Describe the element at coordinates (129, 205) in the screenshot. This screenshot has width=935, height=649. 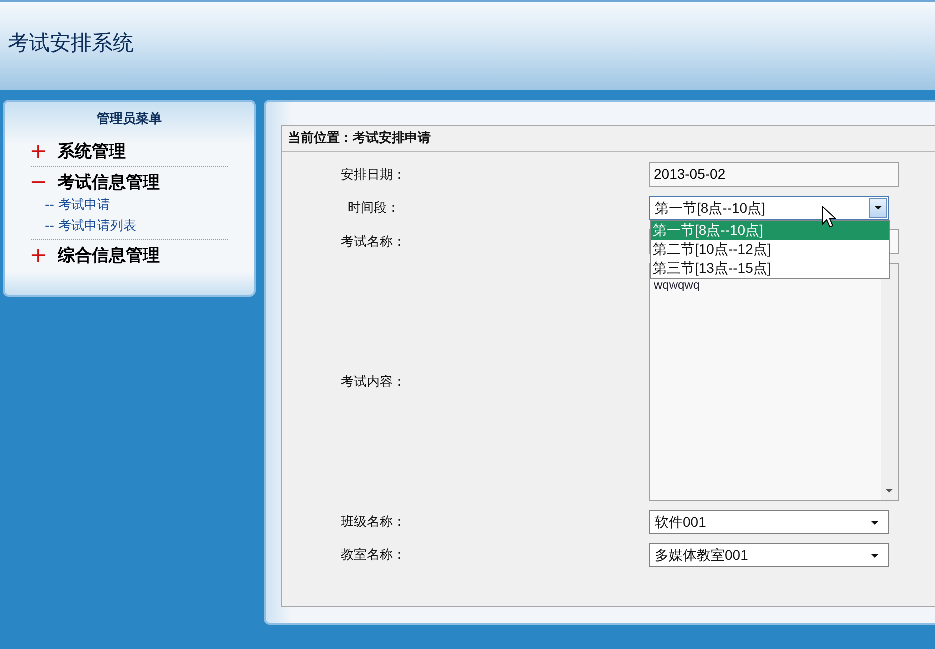
I see `menu-link: -- 考试申请` at that location.